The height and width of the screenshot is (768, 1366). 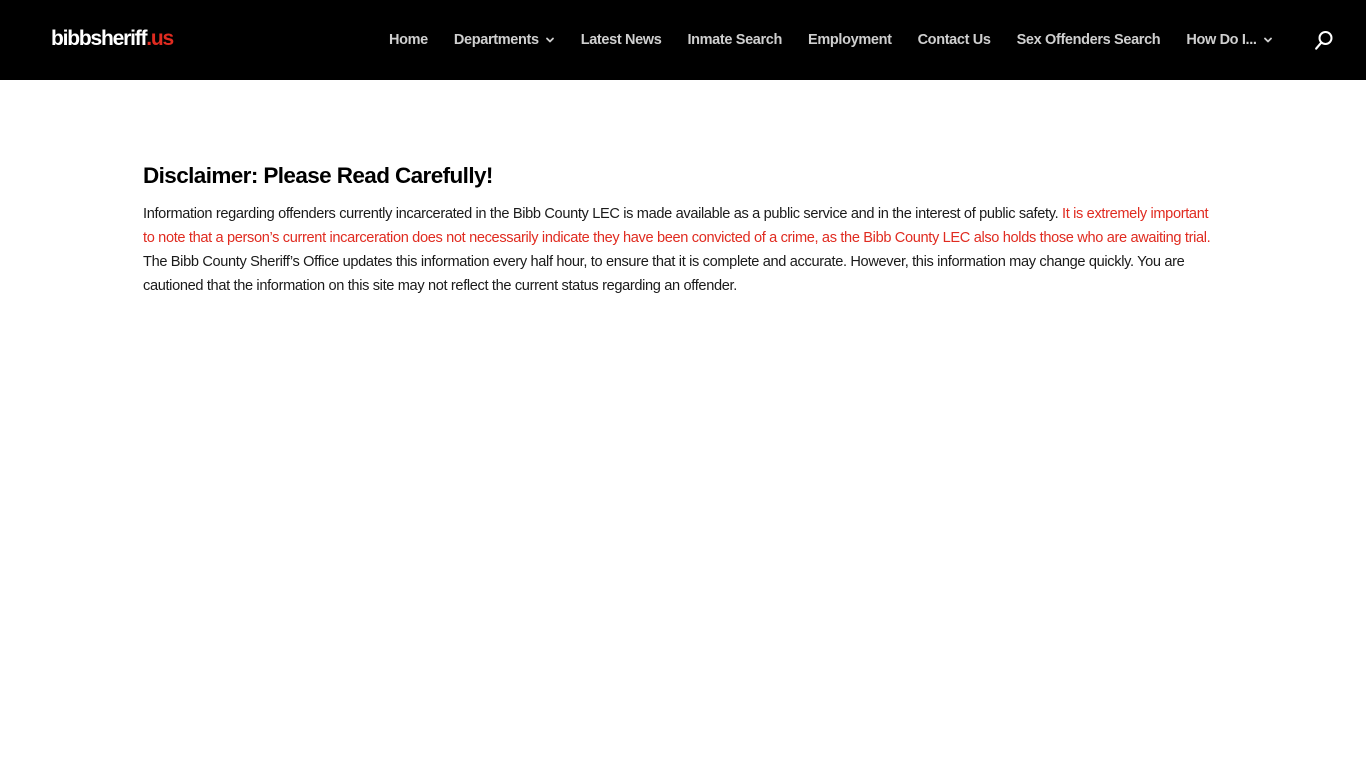 I want to click on nav-item-label: Latest News, so click(x=621, y=40).